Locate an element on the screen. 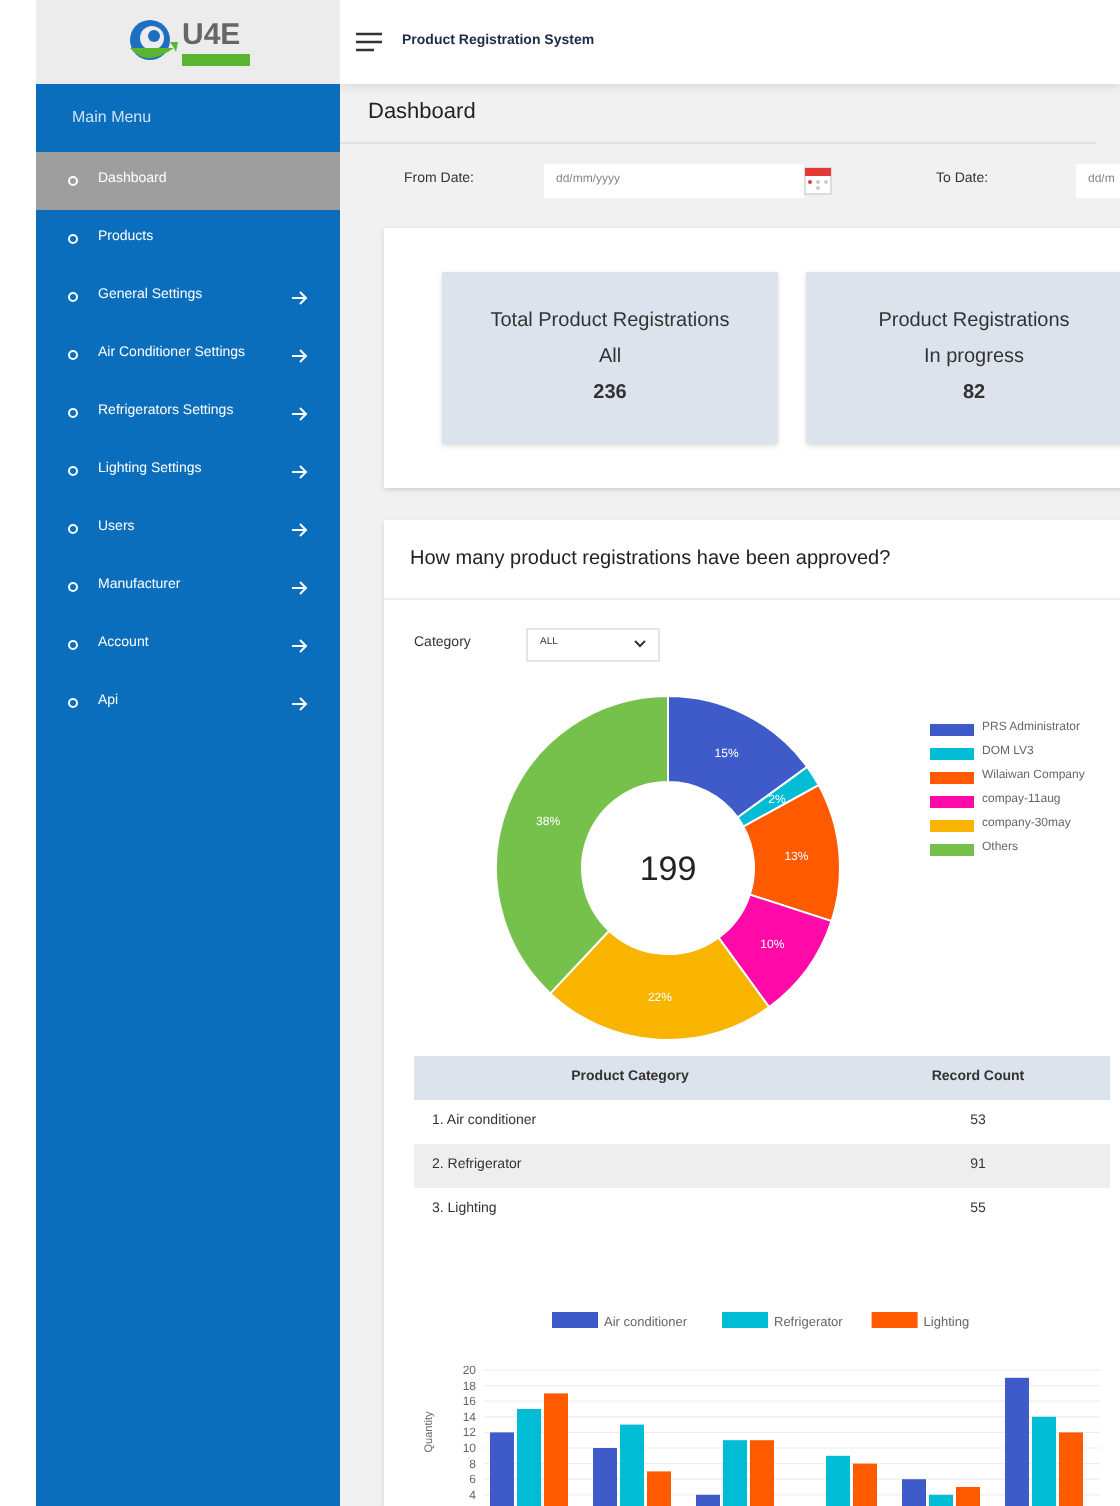 Image resolution: width=1120 pixels, height=1506 pixels. stat-subtitle: All is located at coordinates (610, 358).